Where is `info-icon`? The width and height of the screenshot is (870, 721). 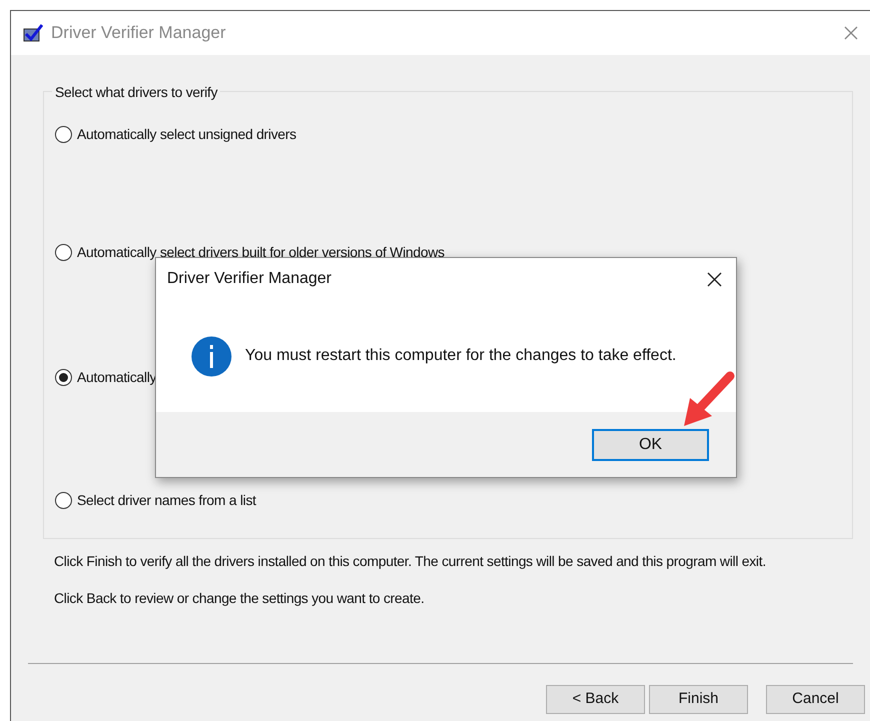 info-icon is located at coordinates (211, 356).